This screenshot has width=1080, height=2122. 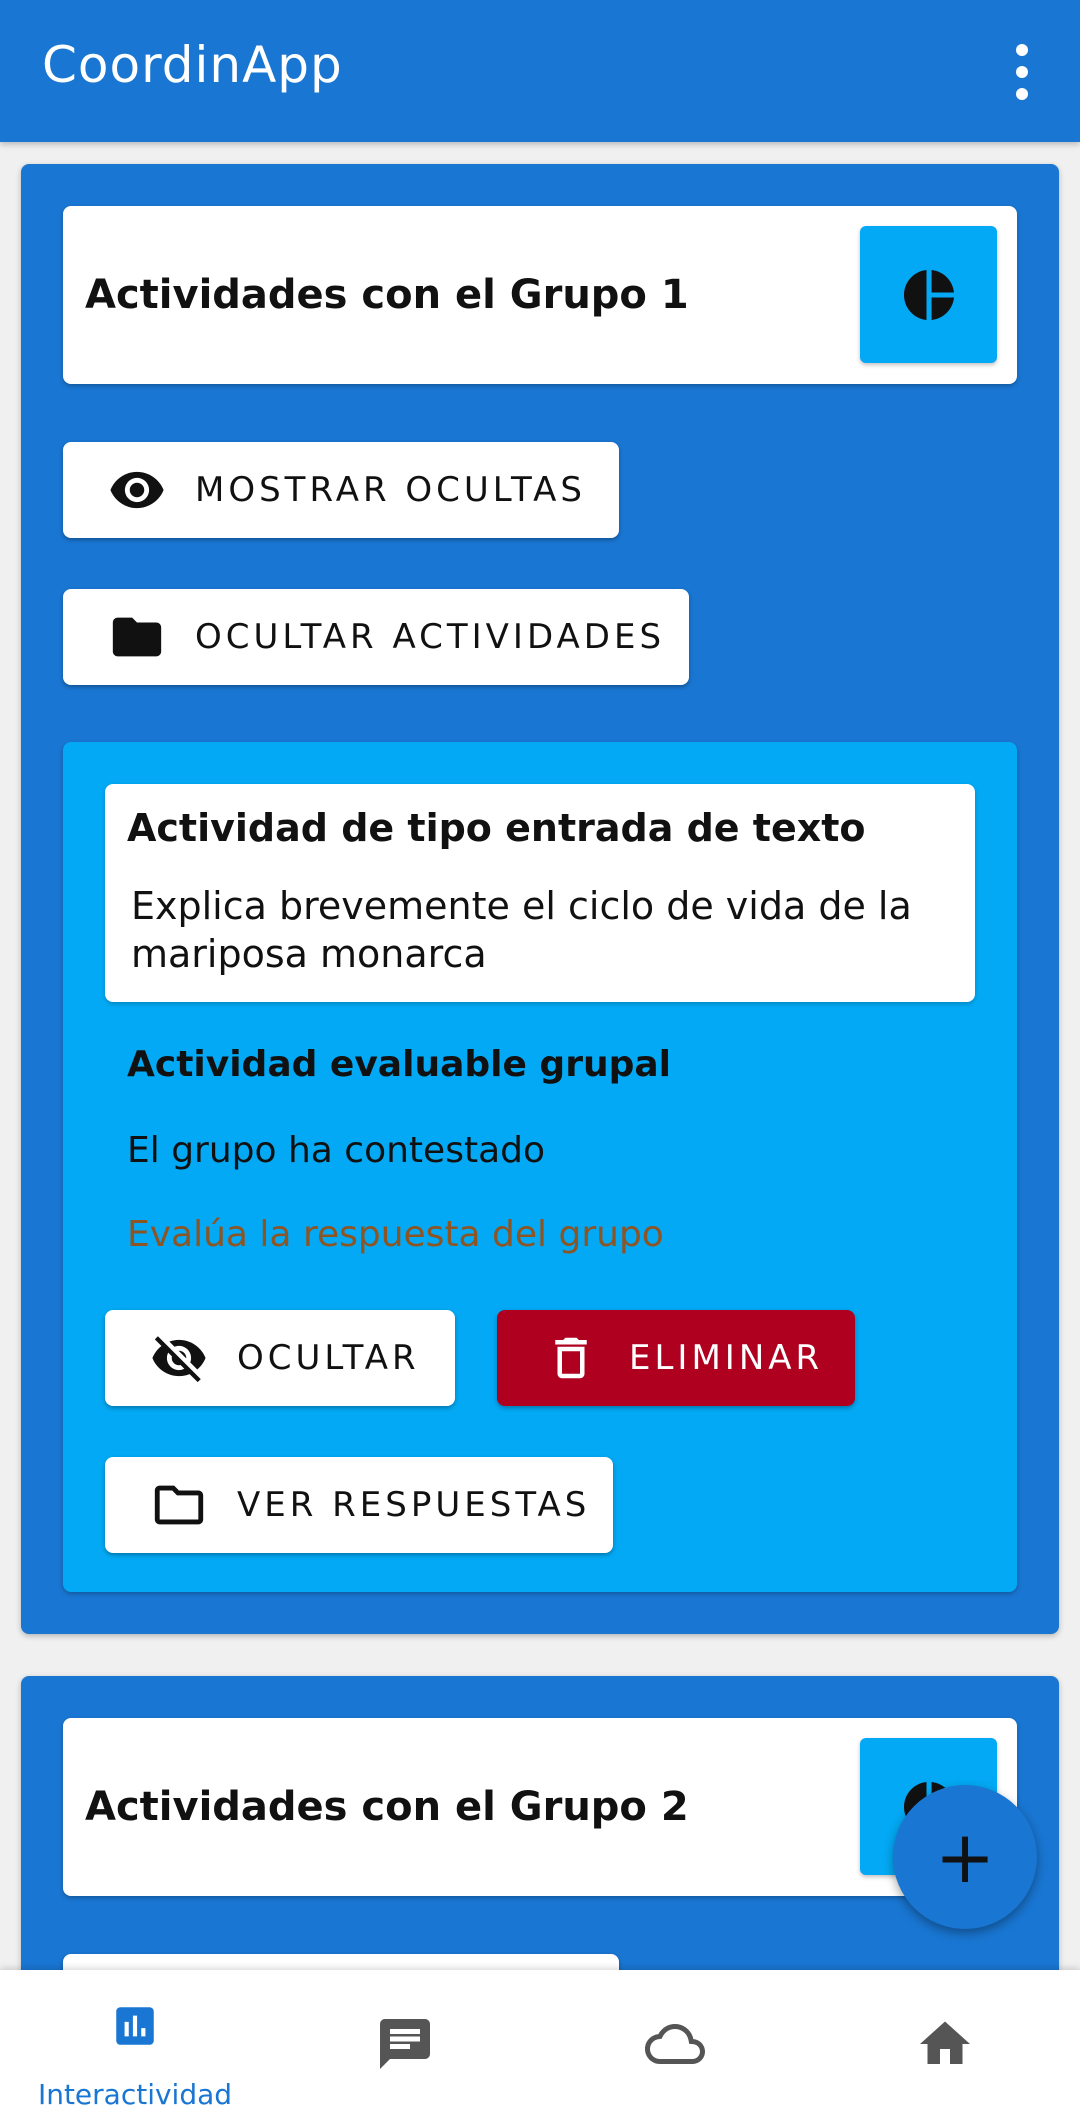 I want to click on pie-chart-icon, so click(x=928, y=294).